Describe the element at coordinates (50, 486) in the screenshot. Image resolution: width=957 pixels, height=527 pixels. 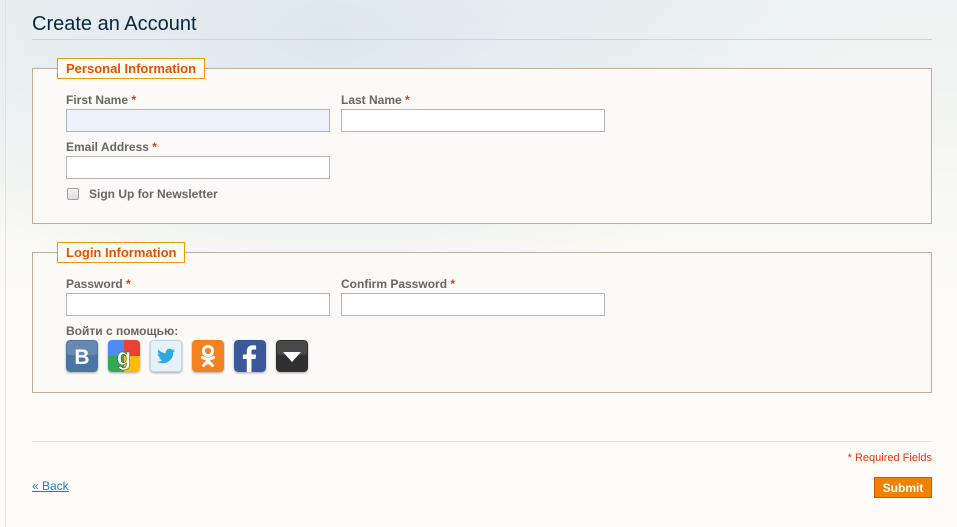
I see `back-link: « Back` at that location.